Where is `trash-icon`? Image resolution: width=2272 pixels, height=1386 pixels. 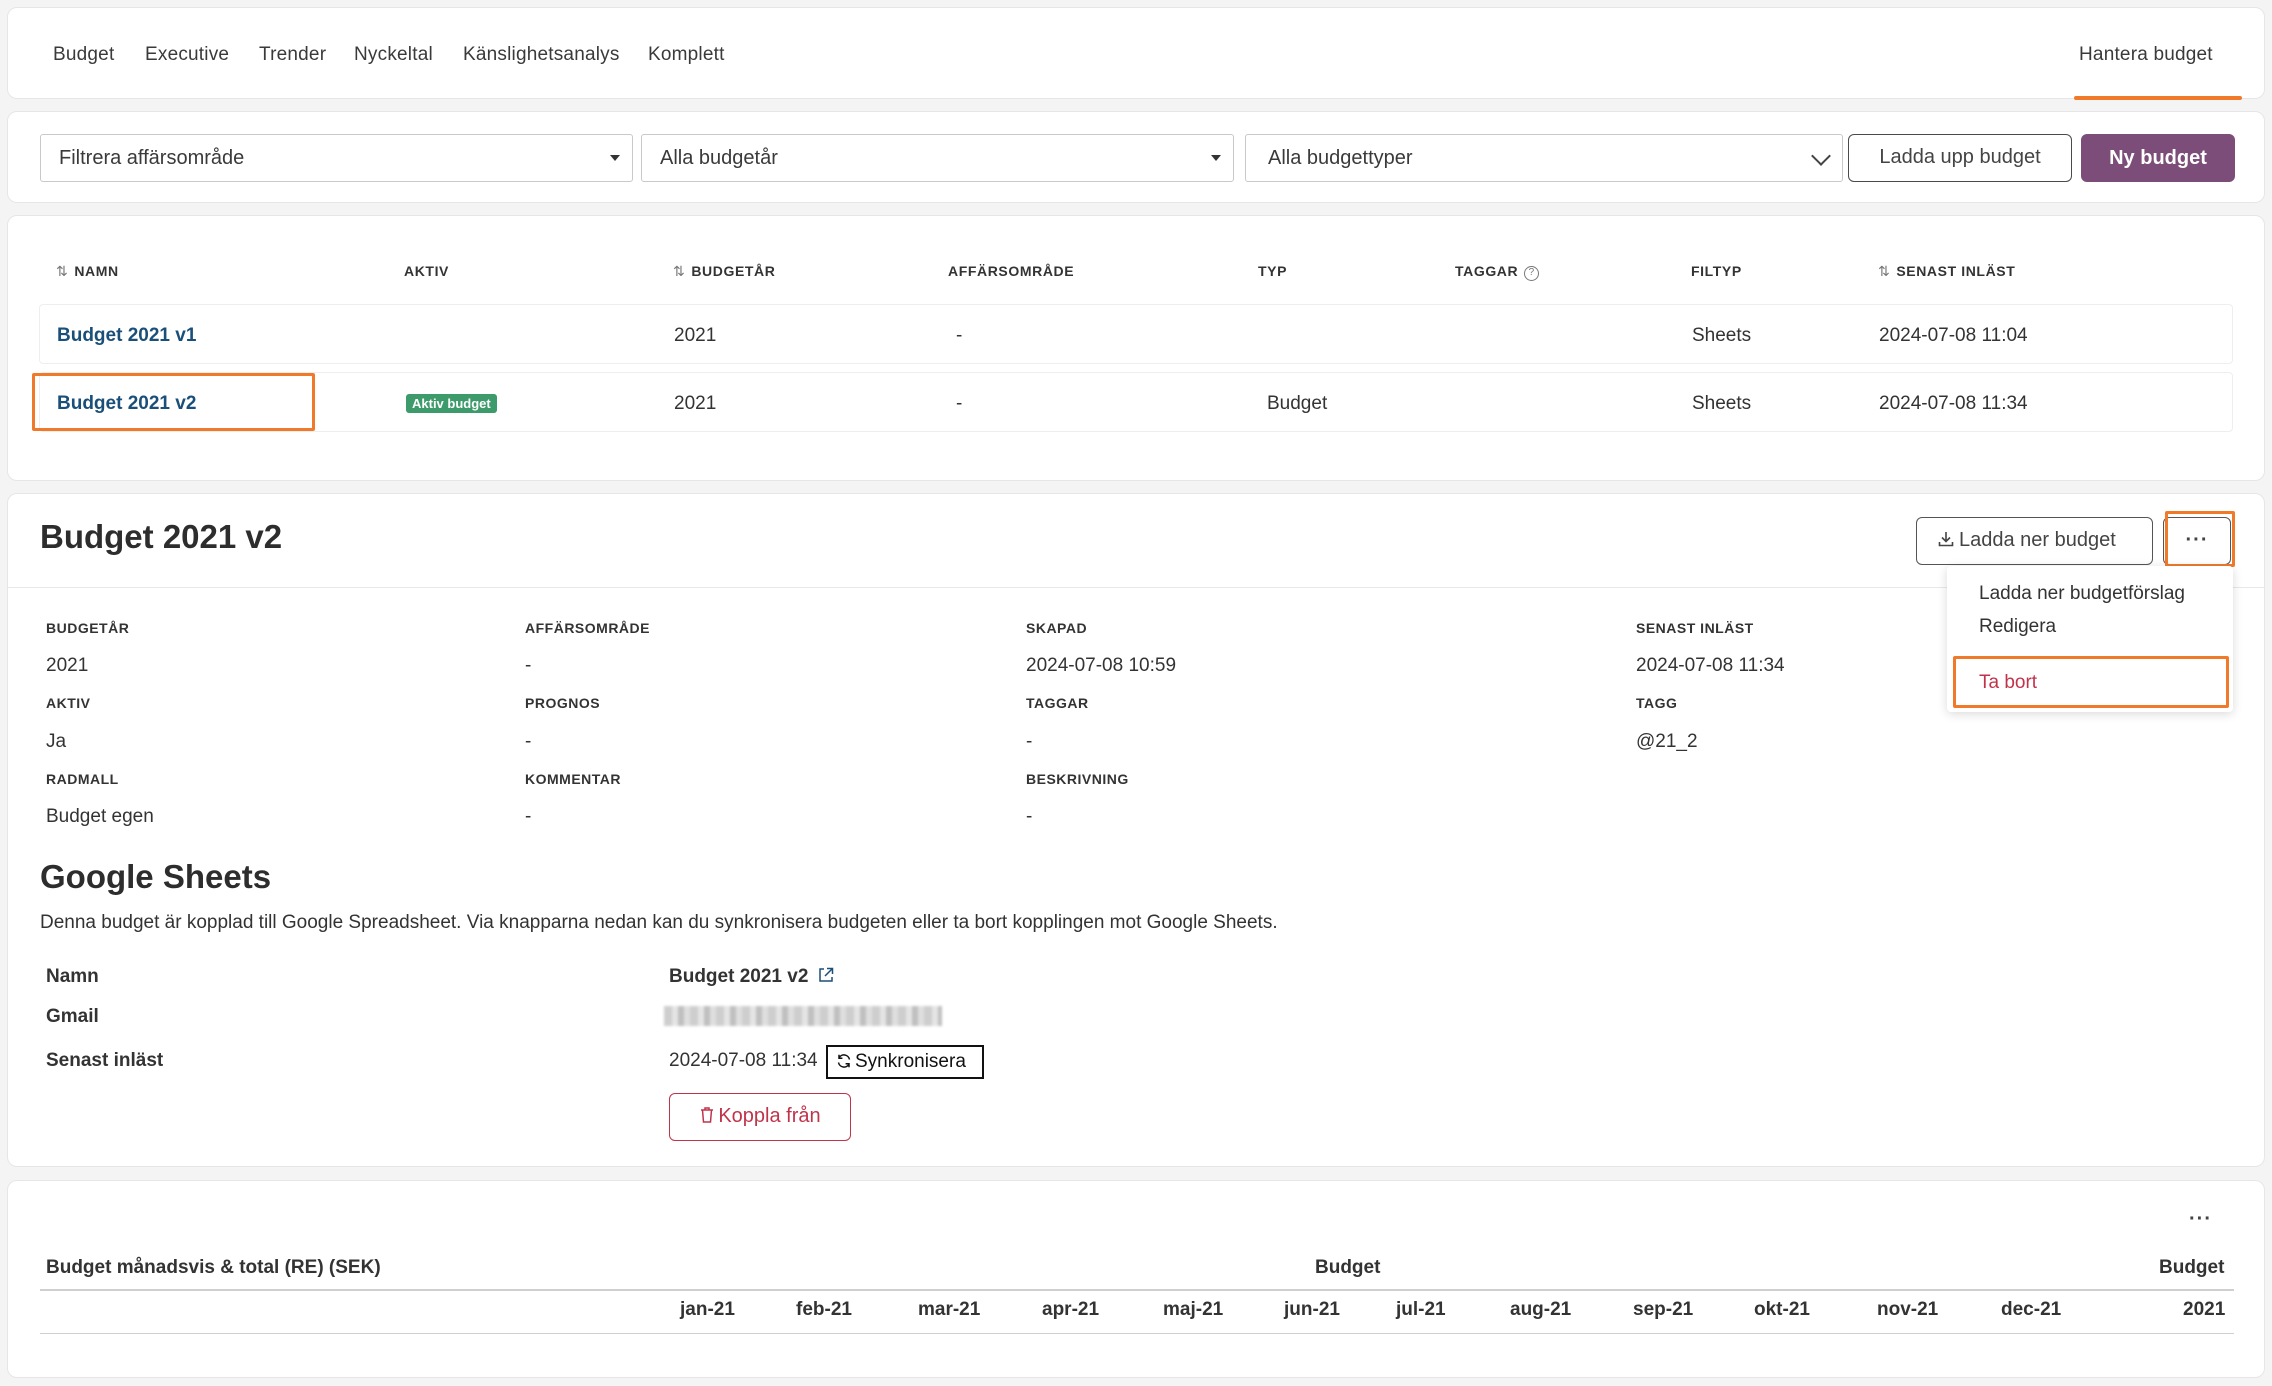
trash-icon is located at coordinates (707, 1115).